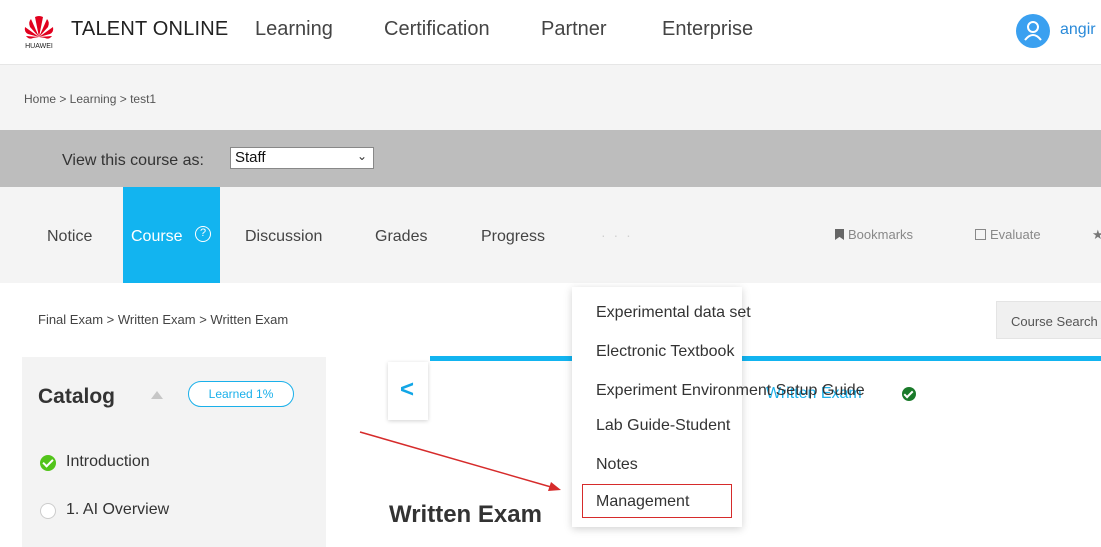 The height and width of the screenshot is (547, 1101). Describe the element at coordinates (707, 29) in the screenshot. I see `nav-enterprise: Enterprise` at that location.